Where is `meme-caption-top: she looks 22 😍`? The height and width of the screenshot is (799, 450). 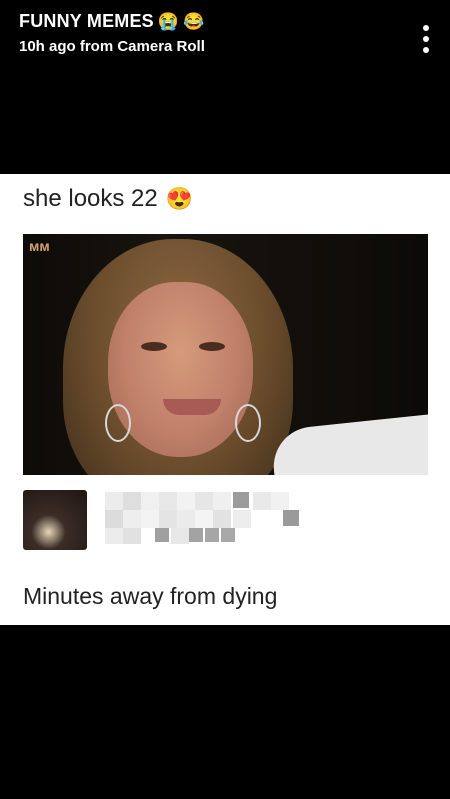
meme-caption-top: she looks 22 😍 is located at coordinates (108, 199).